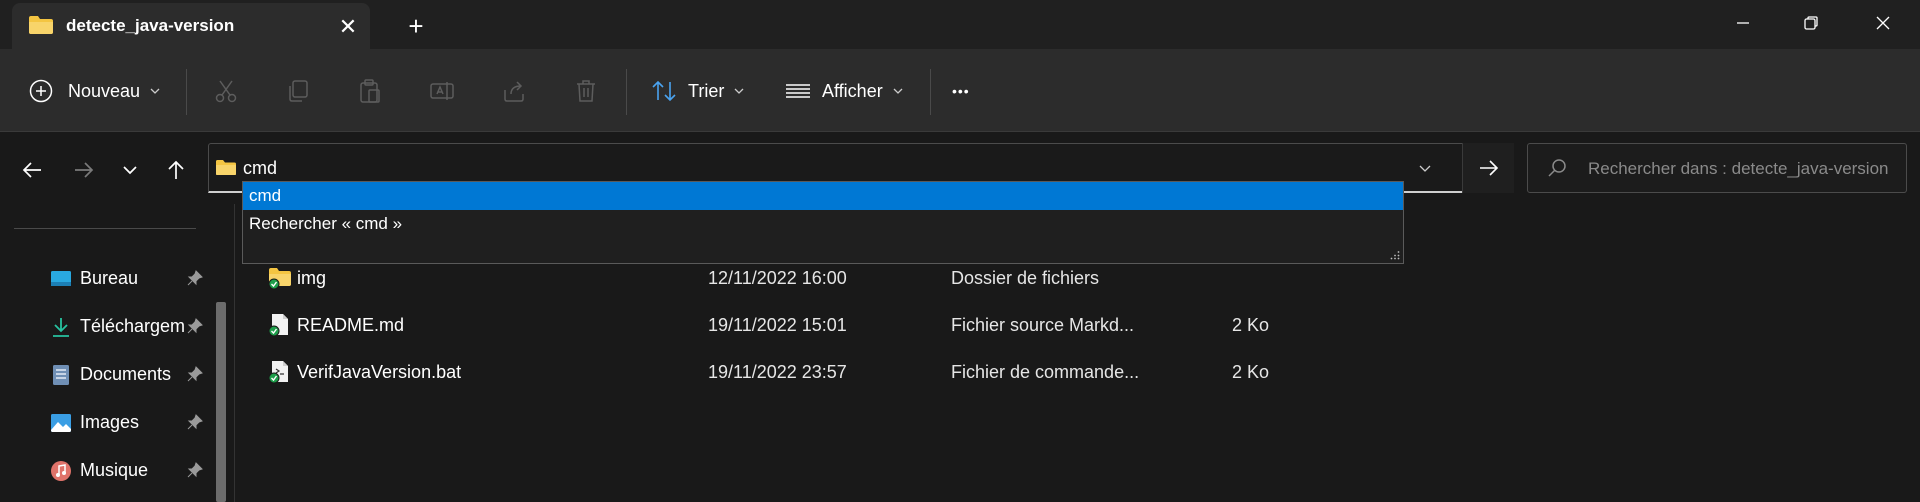 The height and width of the screenshot is (502, 1920). I want to click on paste-button, so click(370, 91).